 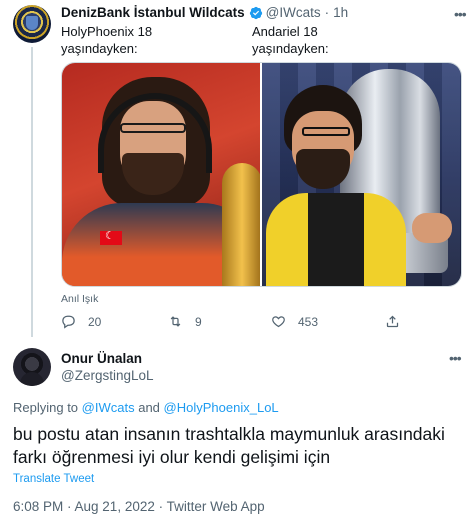 I want to click on tweet-time: 1h, so click(x=340, y=12).